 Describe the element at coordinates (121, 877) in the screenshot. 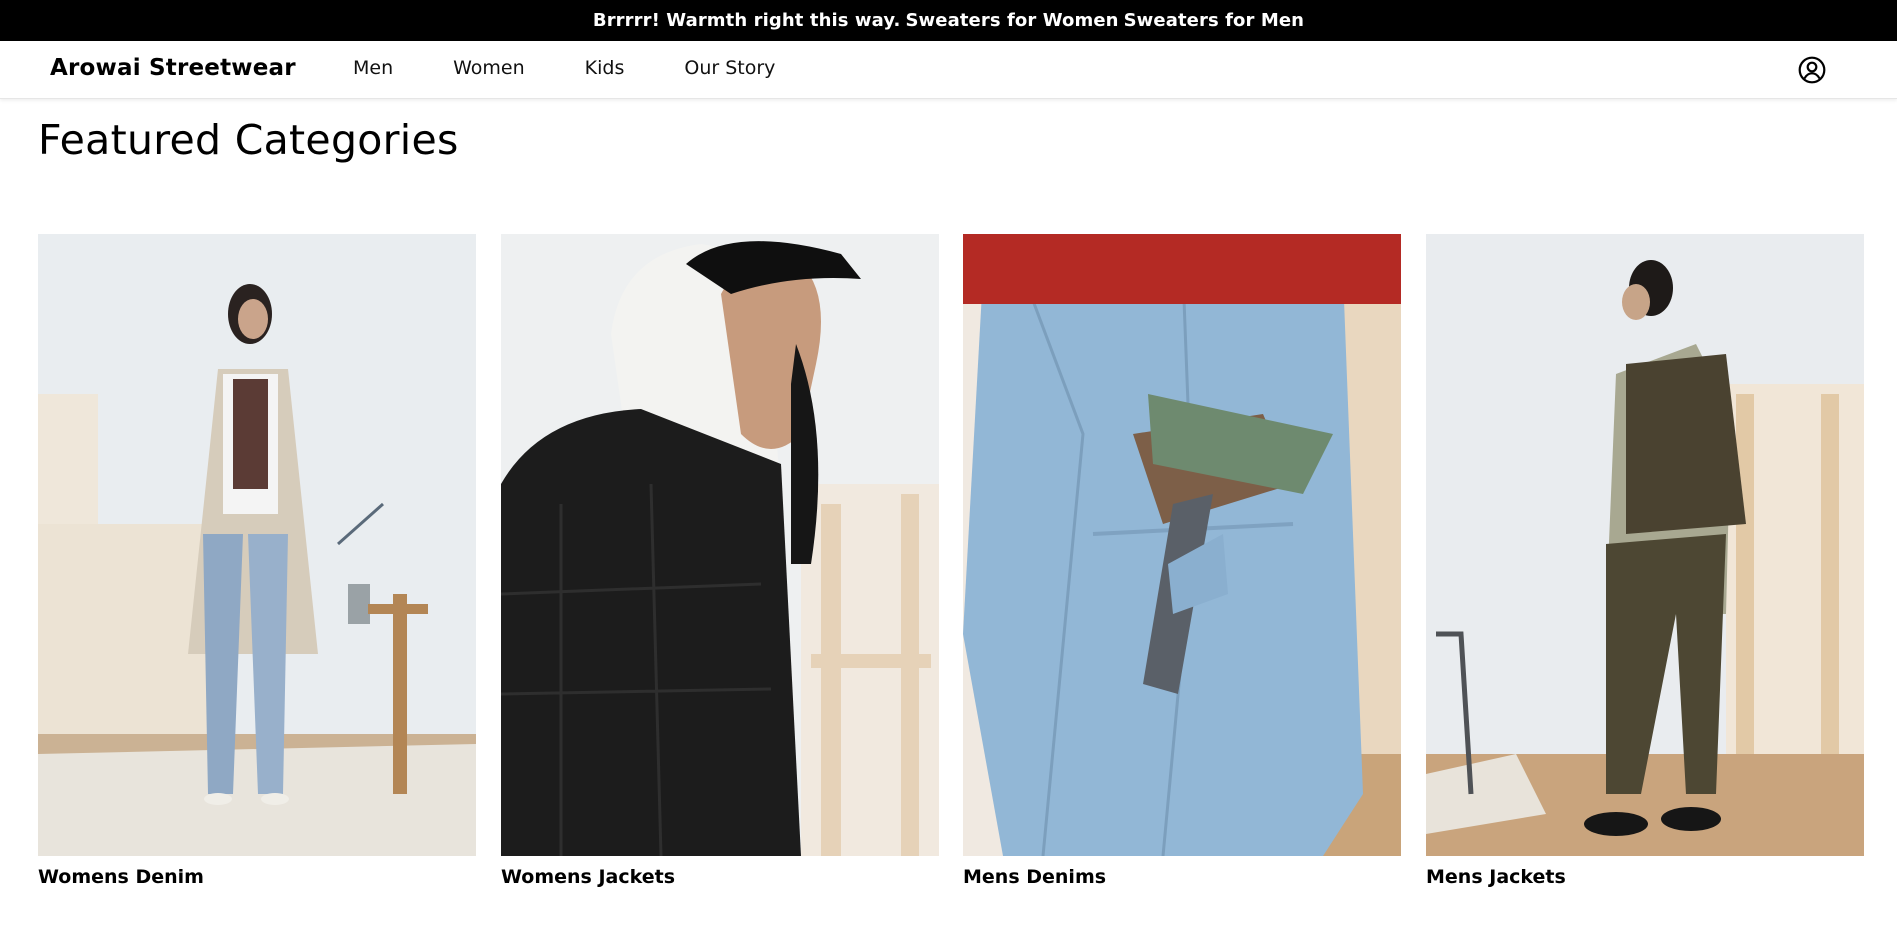

I see `category-label: Womens Denim` at that location.